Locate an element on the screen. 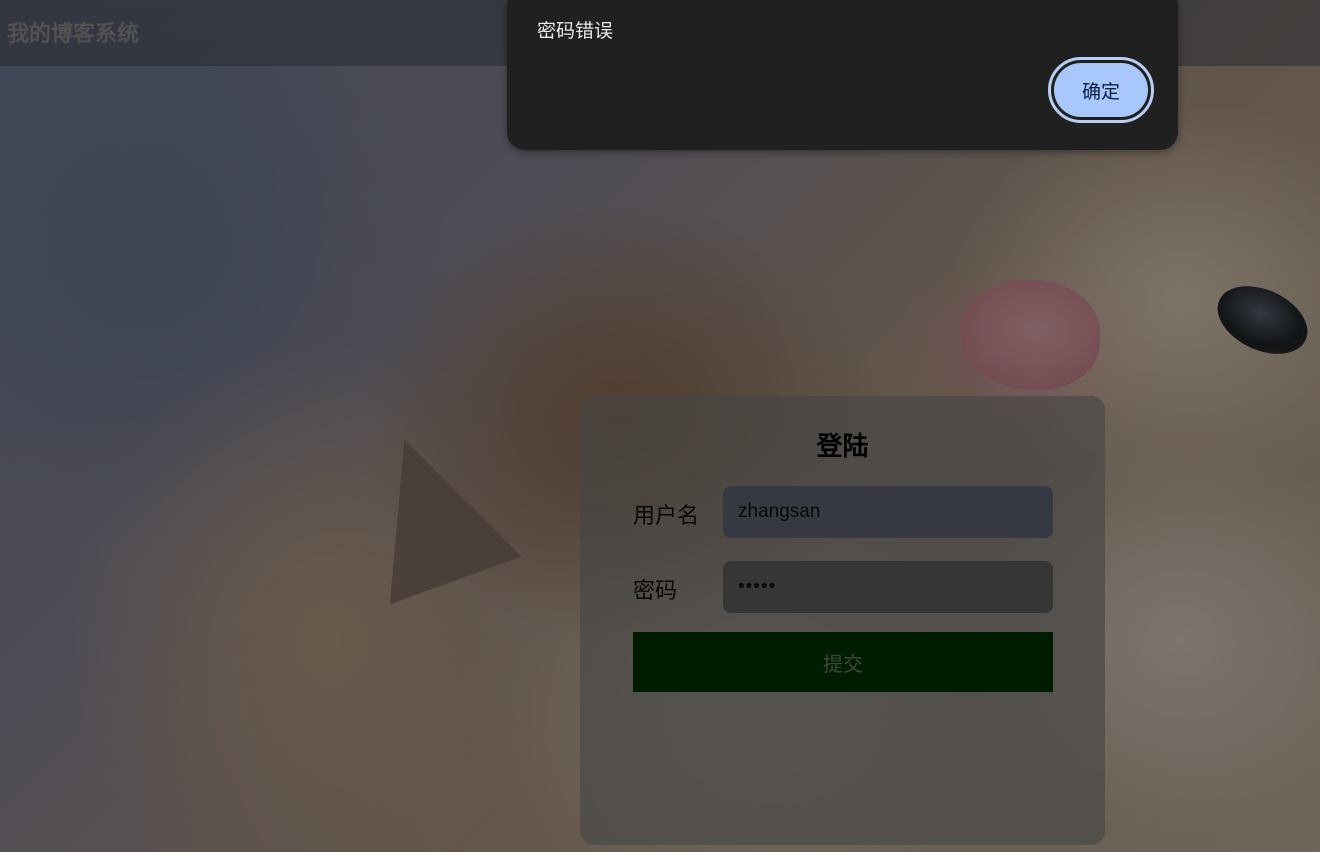 The width and height of the screenshot is (1320, 852). alert-dialog: 密码错误 确定 is located at coordinates (842, 75).